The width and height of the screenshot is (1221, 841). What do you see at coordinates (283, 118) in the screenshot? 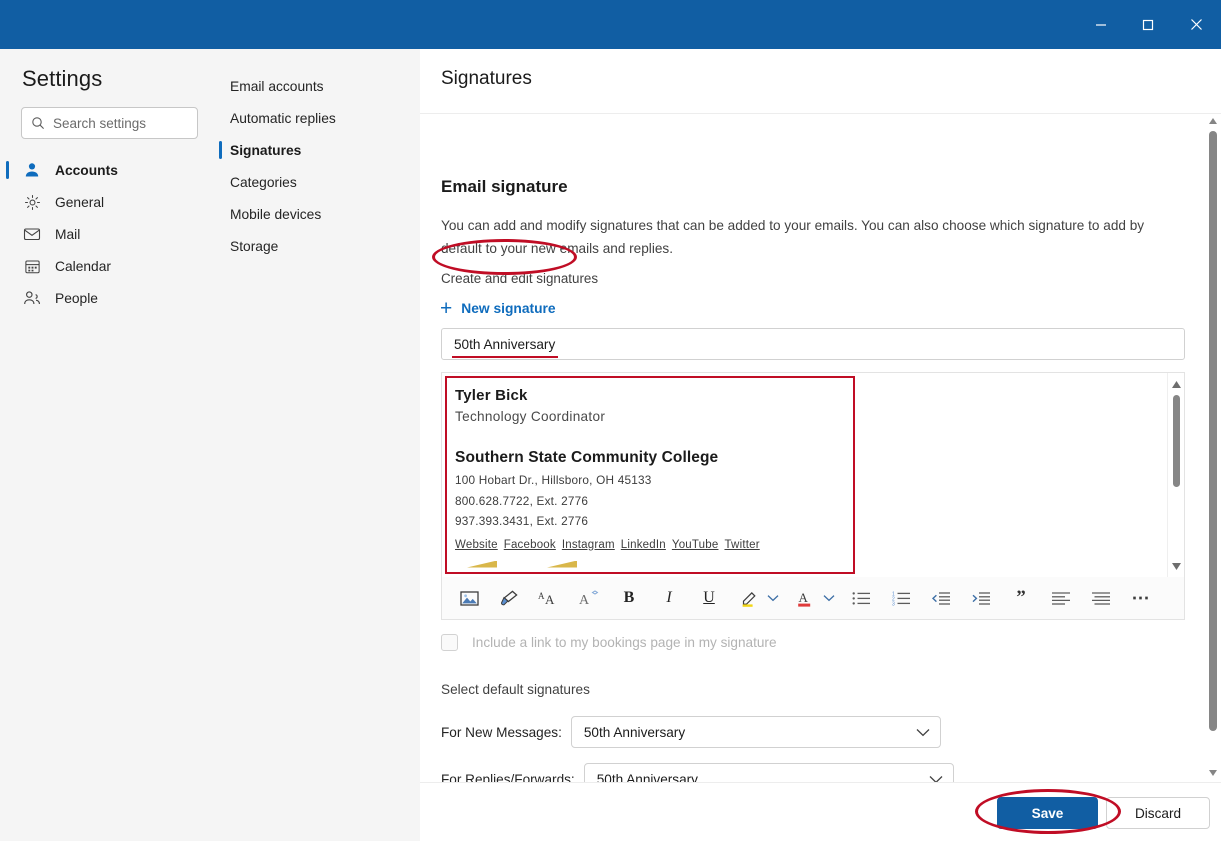
I see `subnav-item-label: Automatic replies` at bounding box center [283, 118].